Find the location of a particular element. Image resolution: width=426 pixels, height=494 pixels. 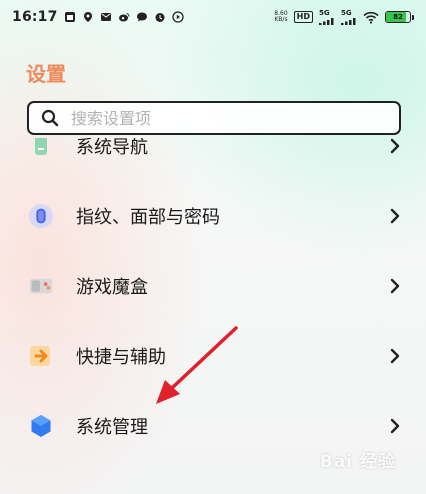

settings-item-fingerprint-face-password: 指纹、面部与密码 is located at coordinates (213, 216).